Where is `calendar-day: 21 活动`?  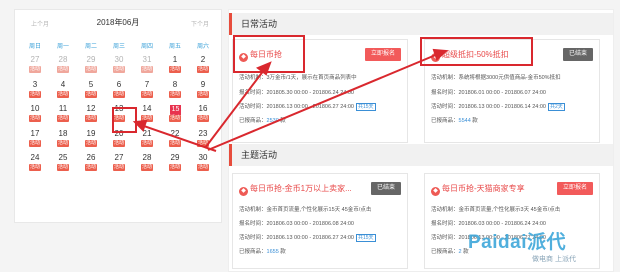
calendar-day: 21 活动 is located at coordinates (147, 140).